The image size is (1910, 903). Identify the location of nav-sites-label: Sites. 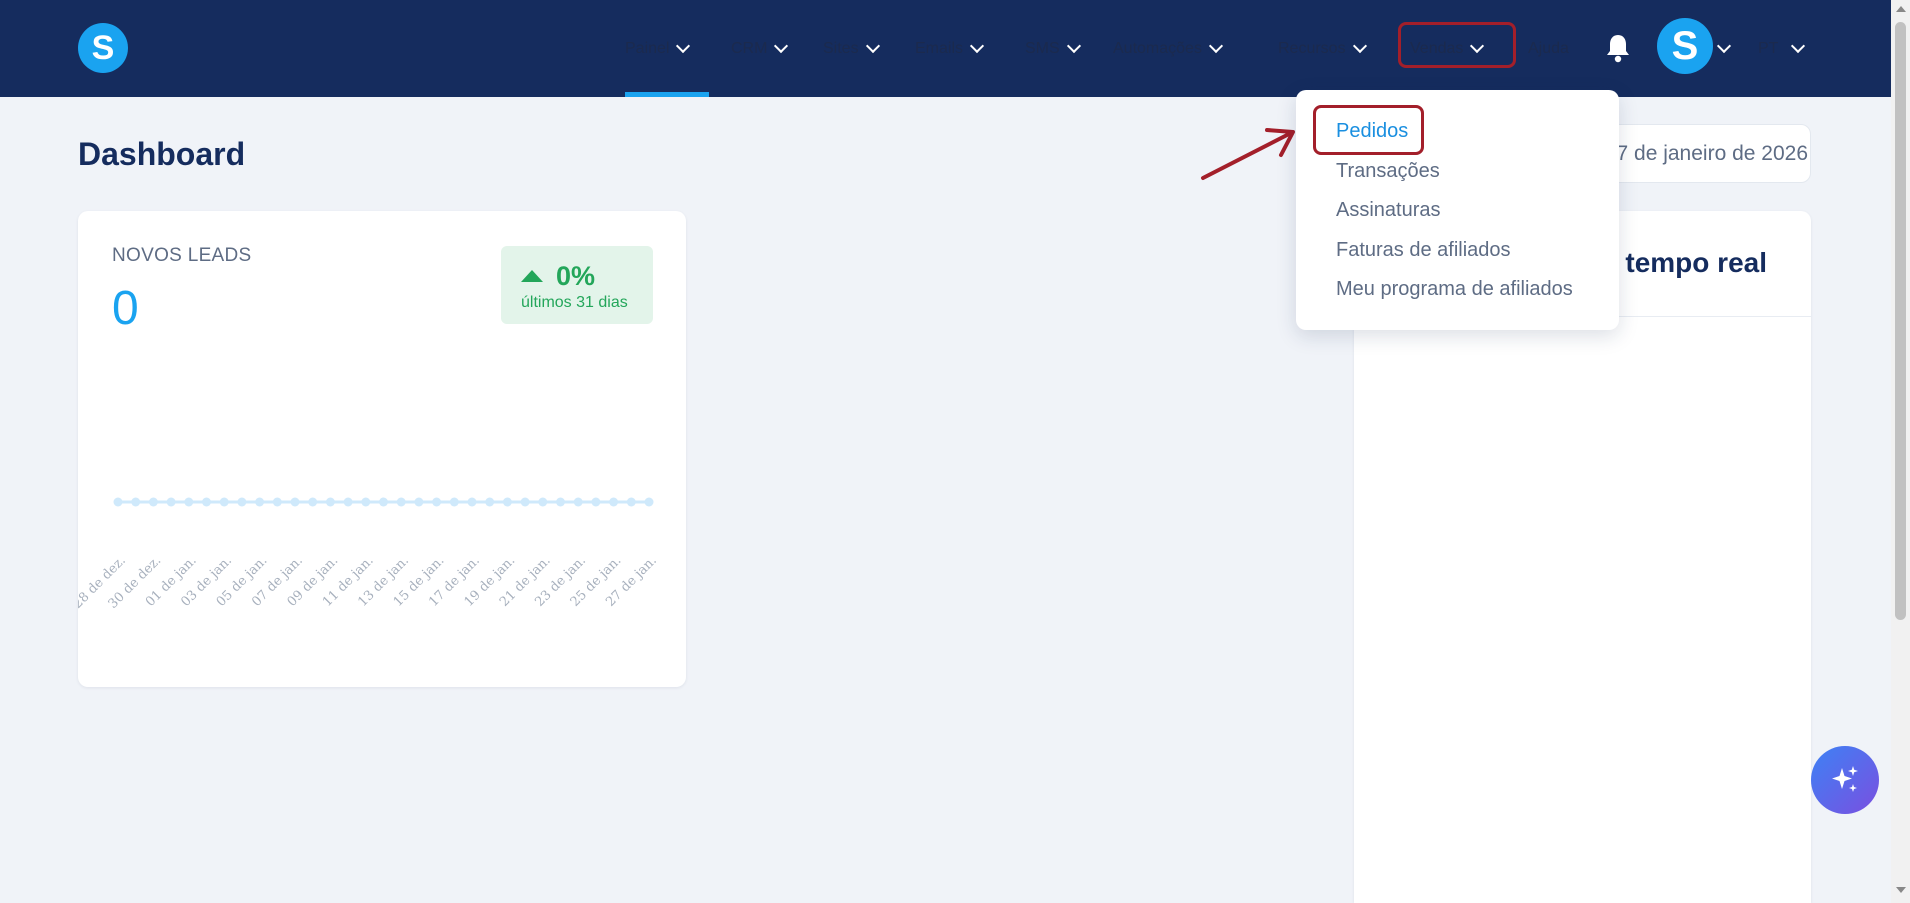
(841, 48).